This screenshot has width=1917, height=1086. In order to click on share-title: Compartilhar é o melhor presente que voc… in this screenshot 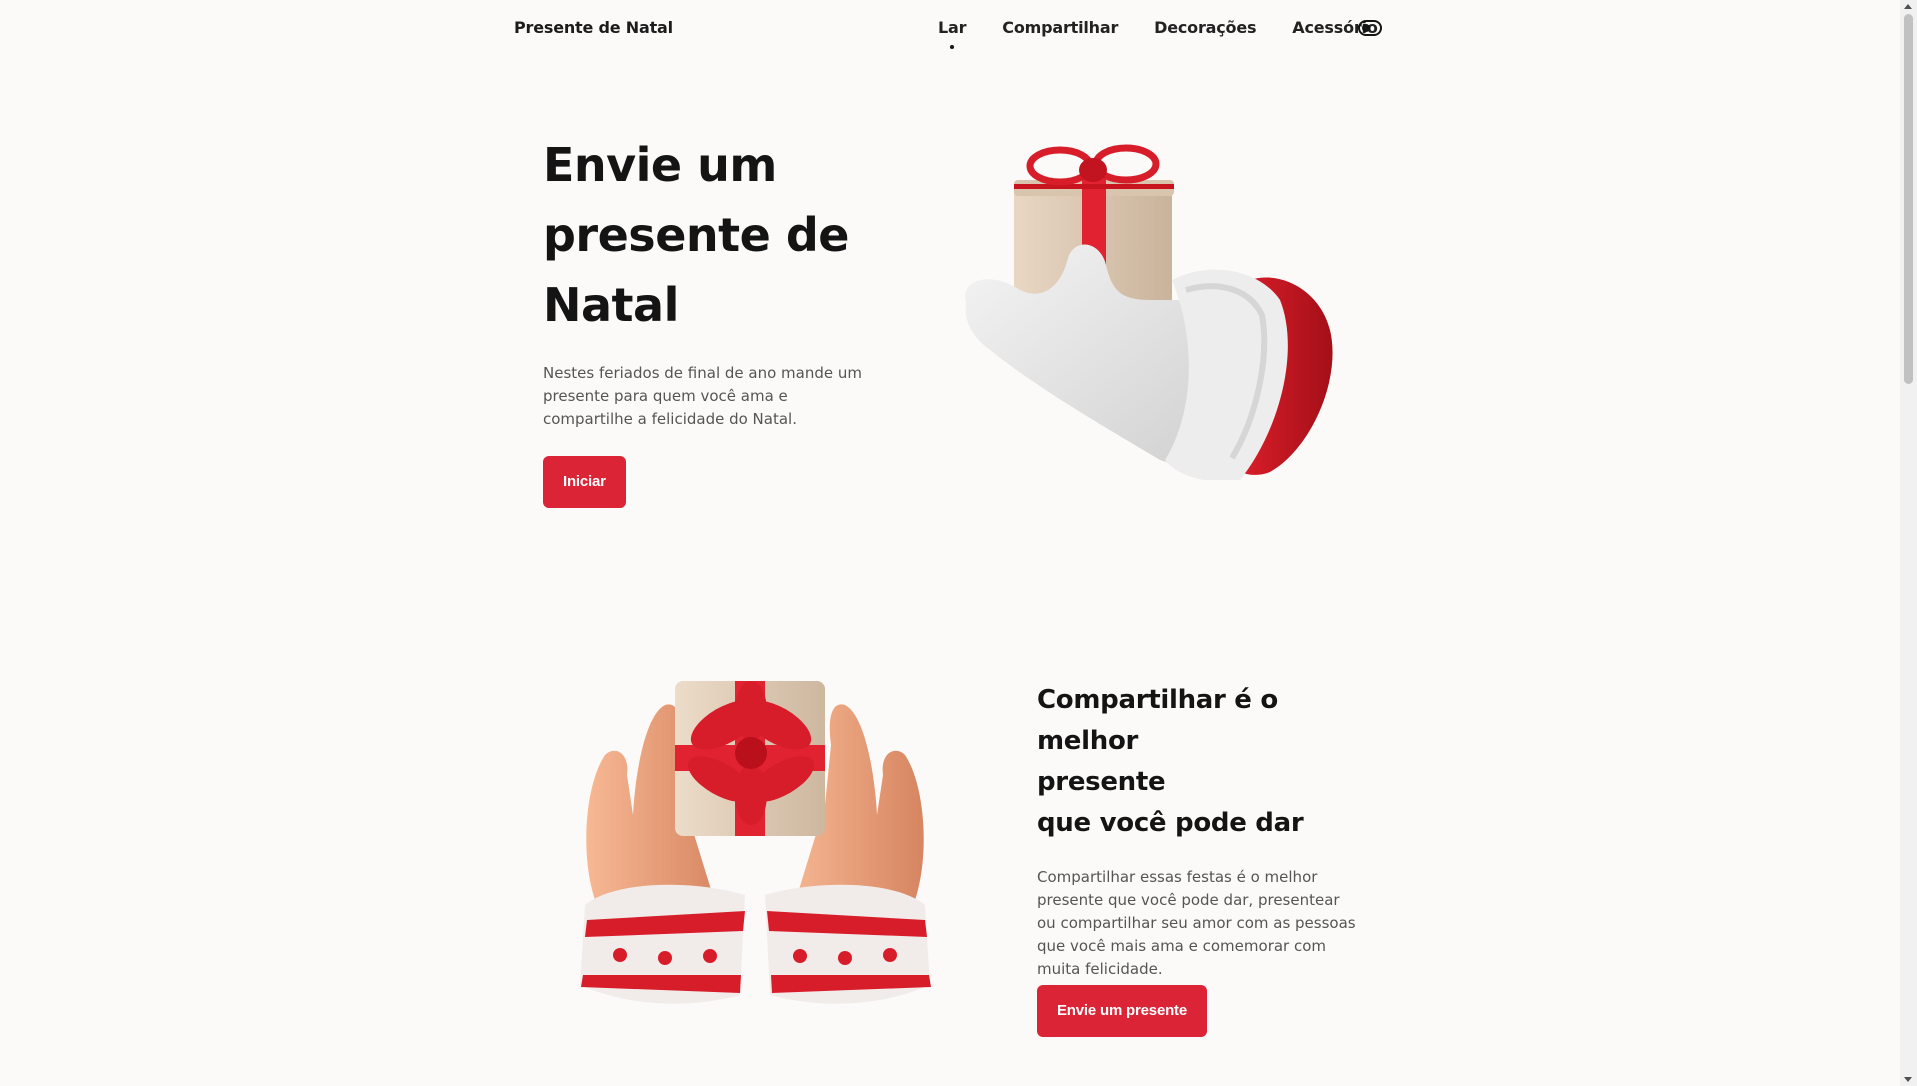, I will do `click(1202, 762)`.